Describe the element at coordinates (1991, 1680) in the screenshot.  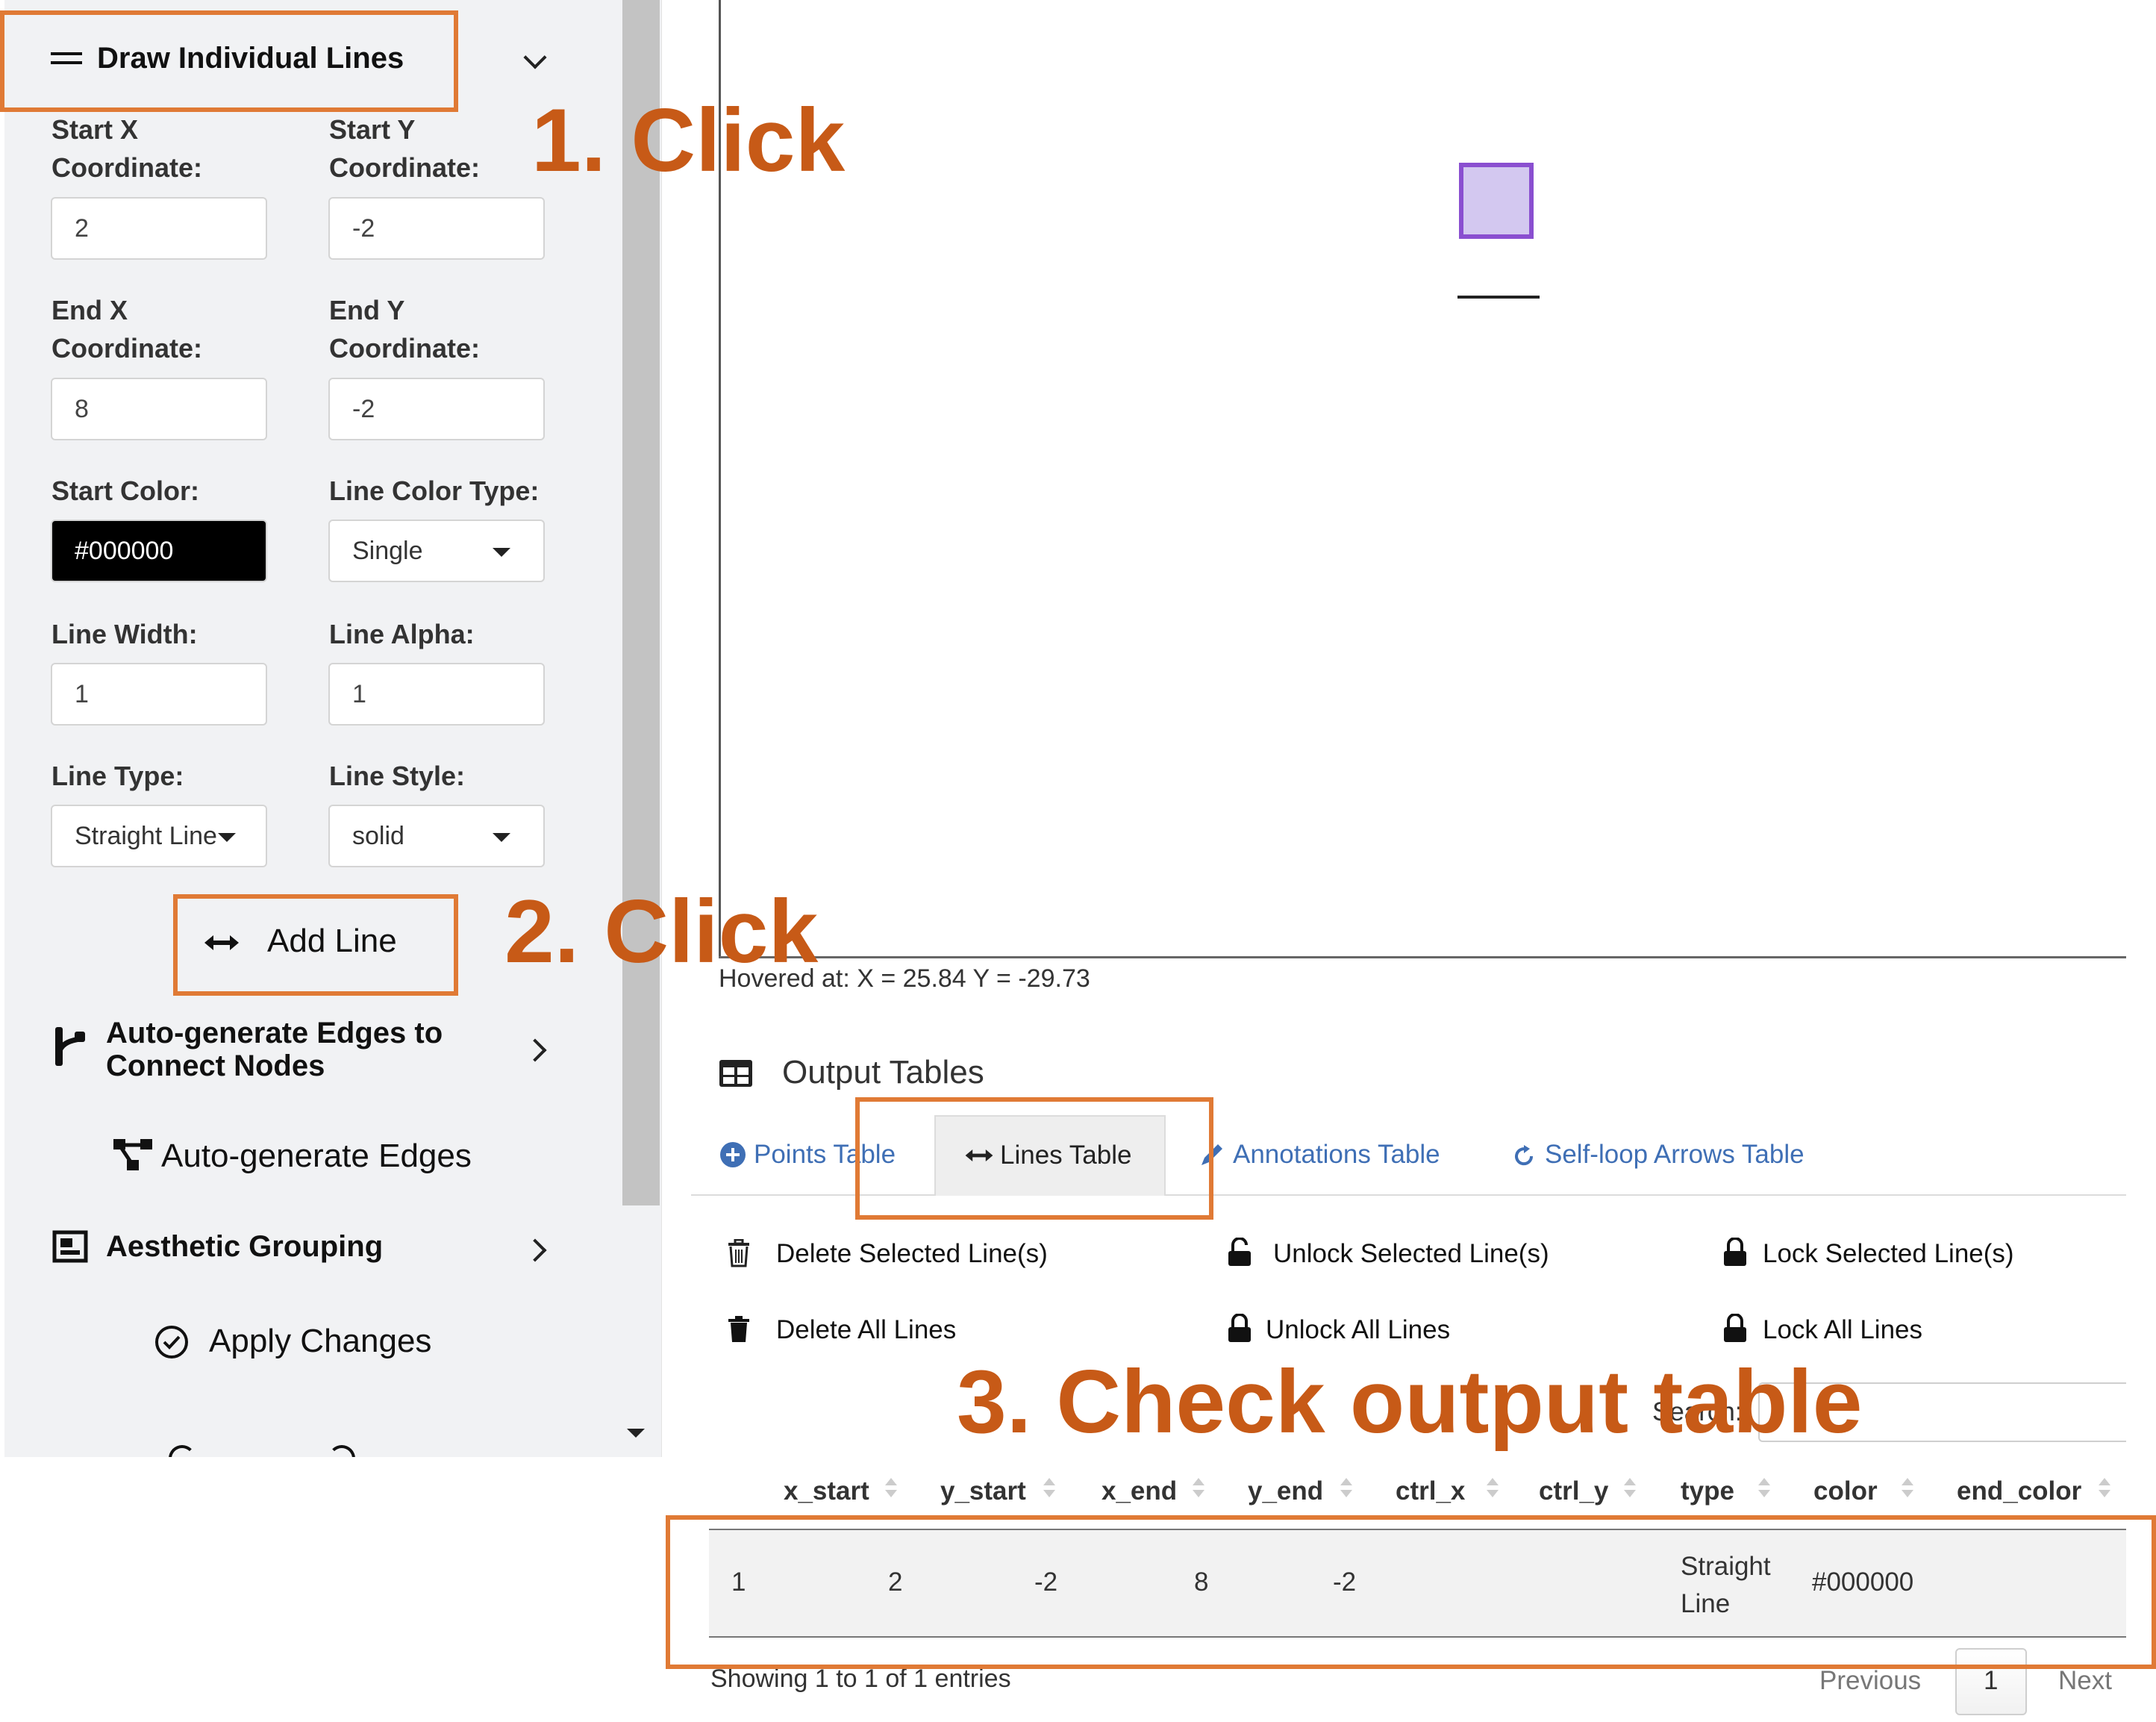
I see `pagination-page-label: 1` at that location.